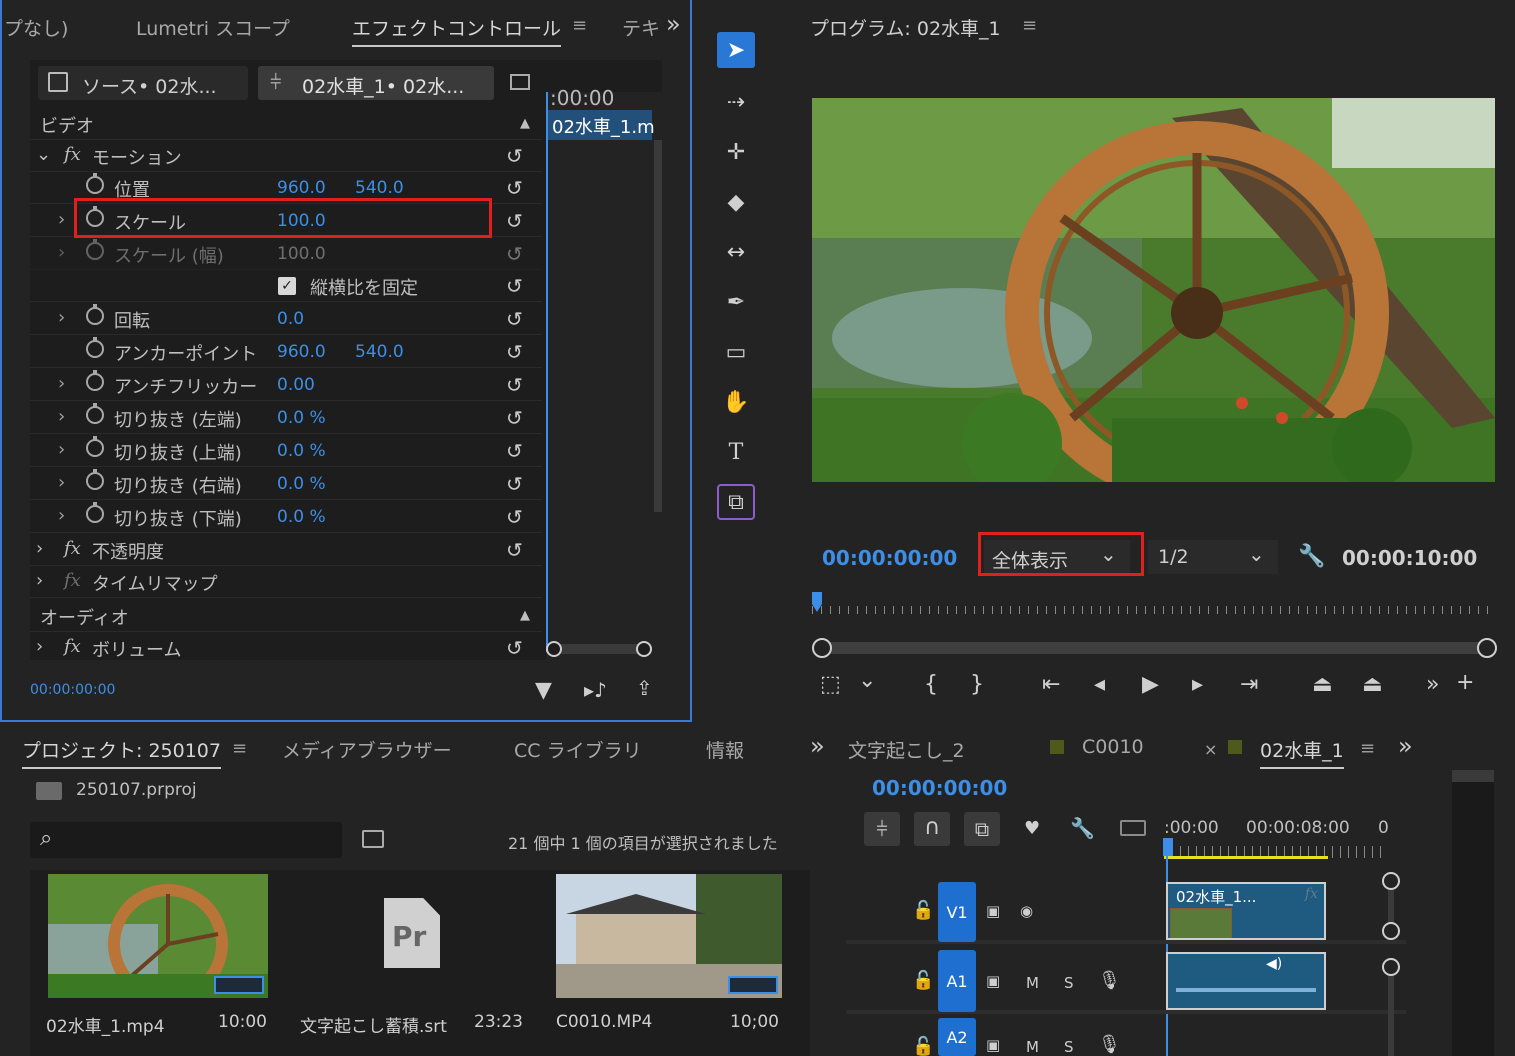 Image resolution: width=1515 pixels, height=1056 pixels. Describe the element at coordinates (1302, 752) in the screenshot. I see `tab-sequence-waterwheel: 02水車_1` at that location.